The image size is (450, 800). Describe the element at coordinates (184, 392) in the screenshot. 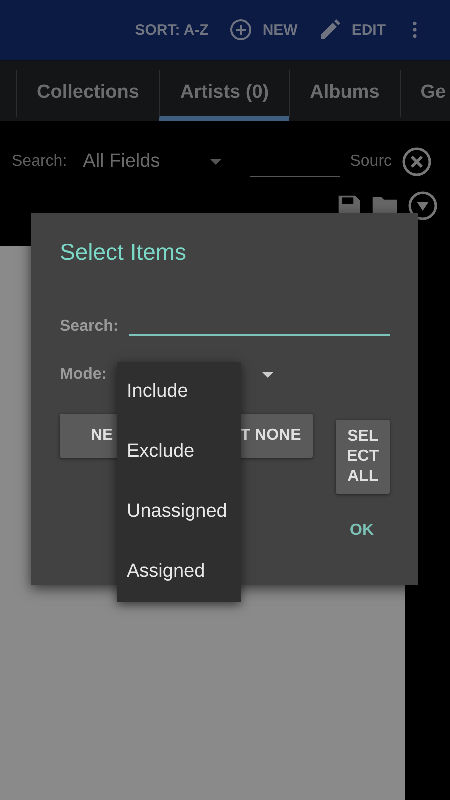

I see `menu-option: Include` at that location.